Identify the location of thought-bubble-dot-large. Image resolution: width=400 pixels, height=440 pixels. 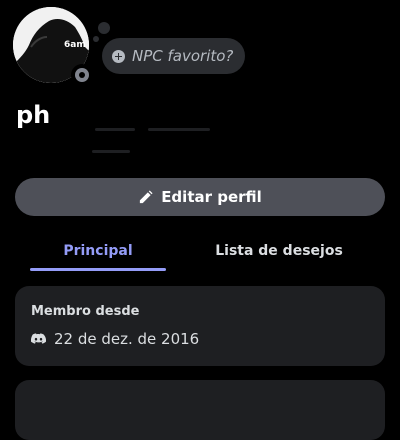
(104, 28).